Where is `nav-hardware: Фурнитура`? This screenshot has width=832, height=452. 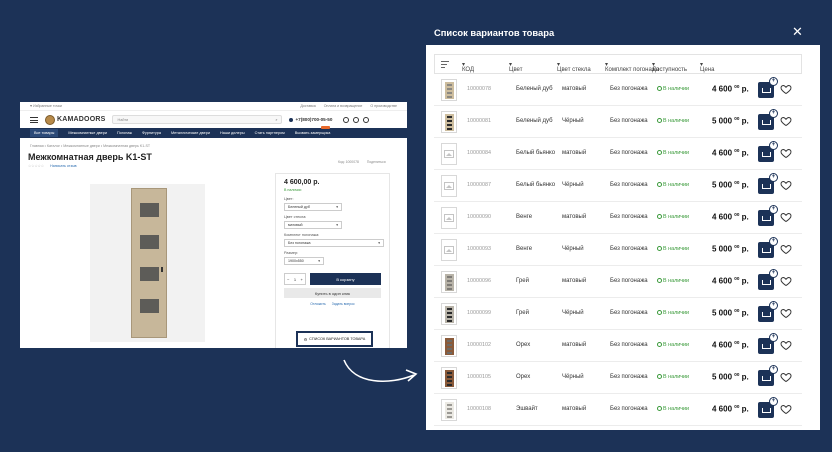 nav-hardware: Фурнитура is located at coordinates (151, 133).